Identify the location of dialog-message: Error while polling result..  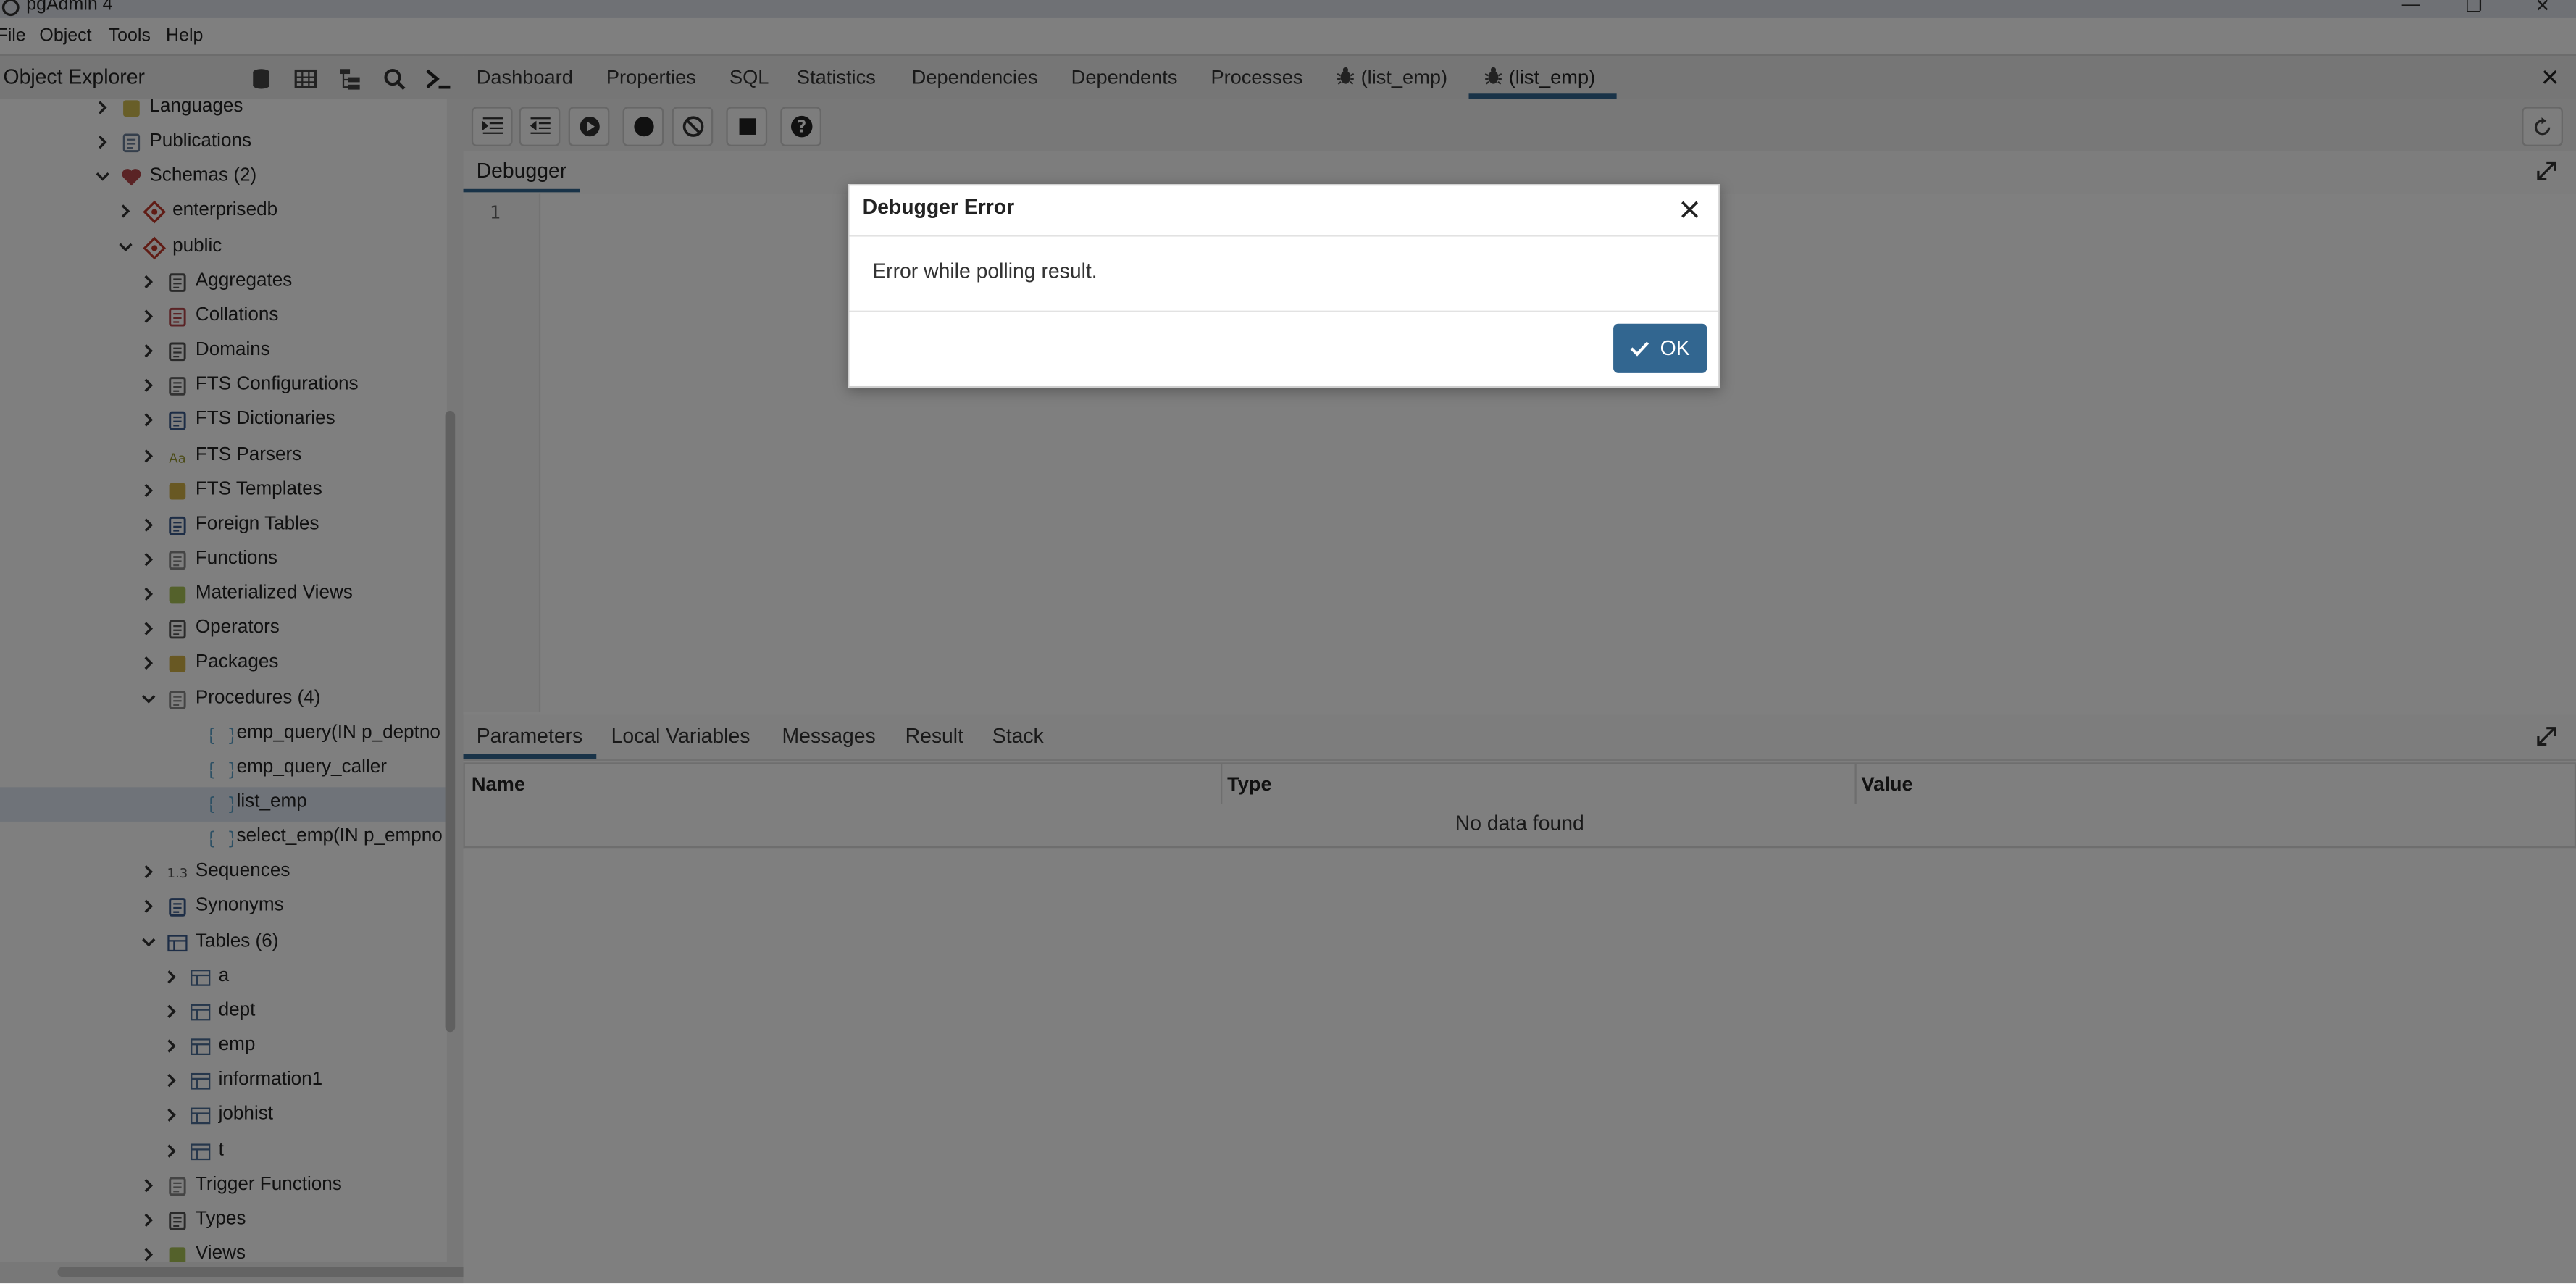
(984, 271).